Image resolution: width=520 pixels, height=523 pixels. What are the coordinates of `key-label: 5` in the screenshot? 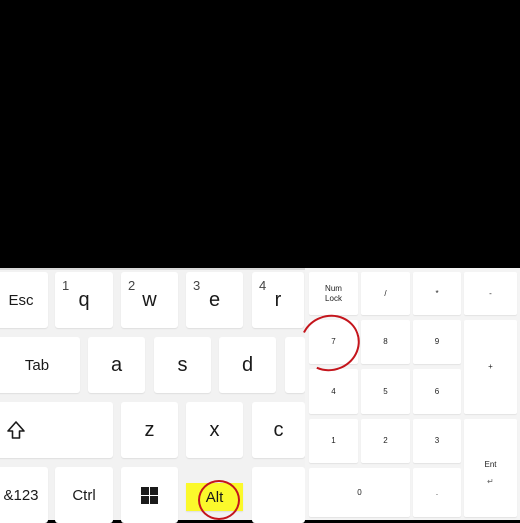 It's located at (385, 391).